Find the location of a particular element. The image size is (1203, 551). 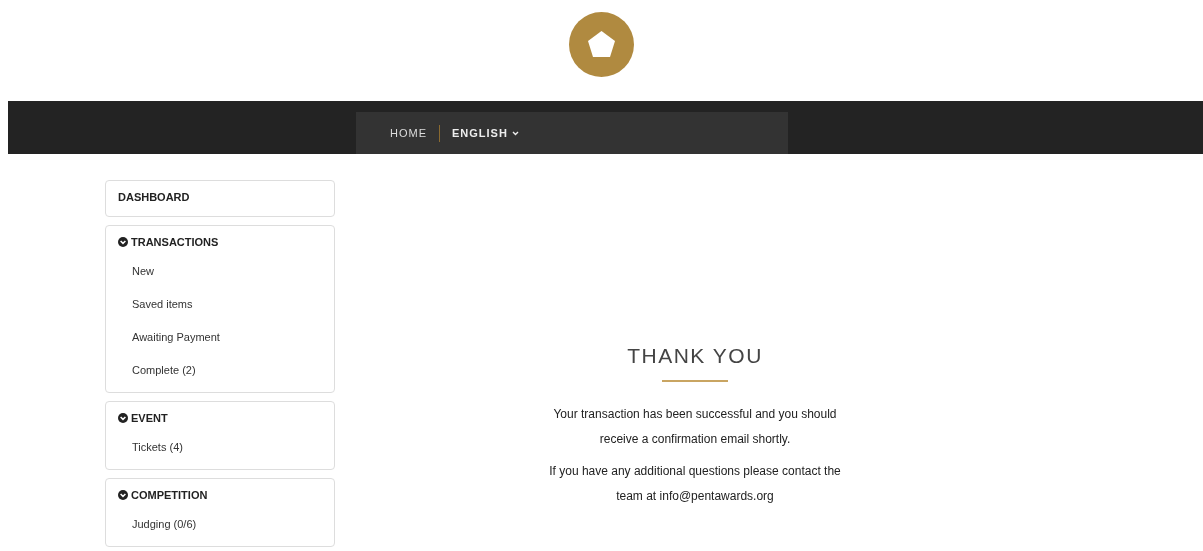

sidebar-item: New is located at coordinates (220, 272).